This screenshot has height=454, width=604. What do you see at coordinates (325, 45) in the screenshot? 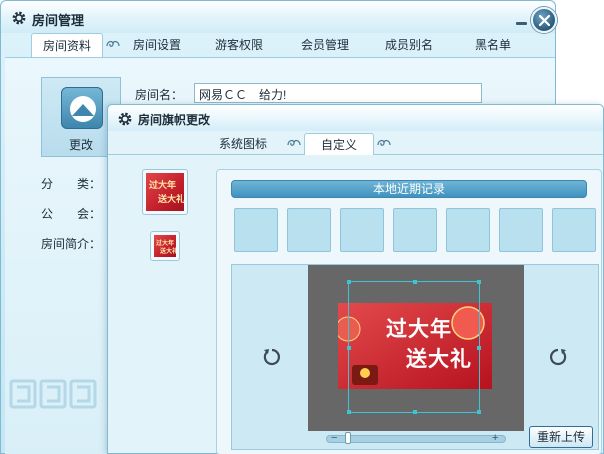
I see `tab-member-management: 会员管理` at bounding box center [325, 45].